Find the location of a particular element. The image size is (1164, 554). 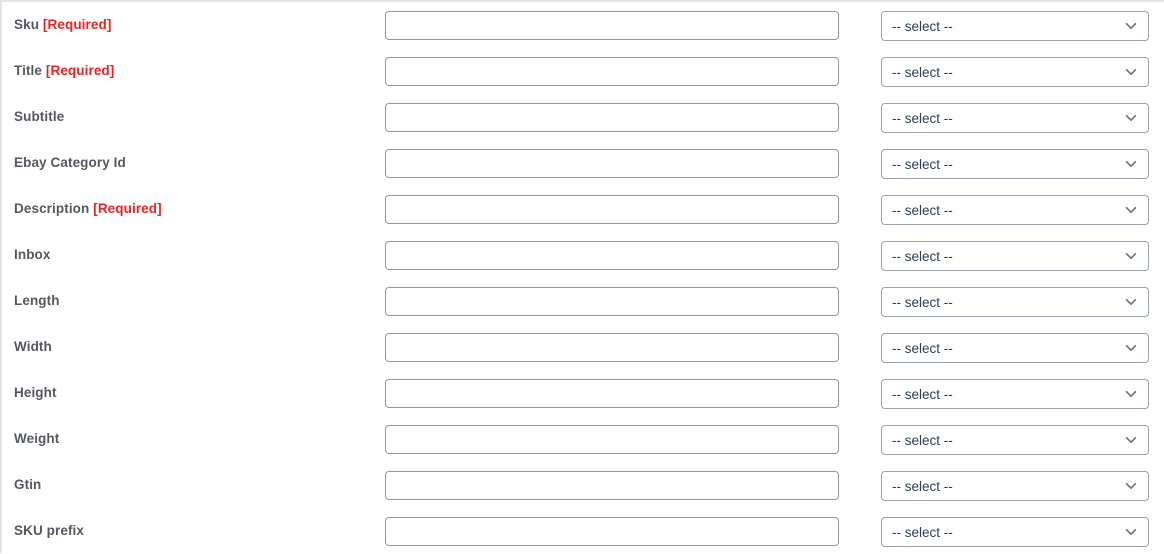

select-wrapper-title: -- select -- is located at coordinates (1015, 72).